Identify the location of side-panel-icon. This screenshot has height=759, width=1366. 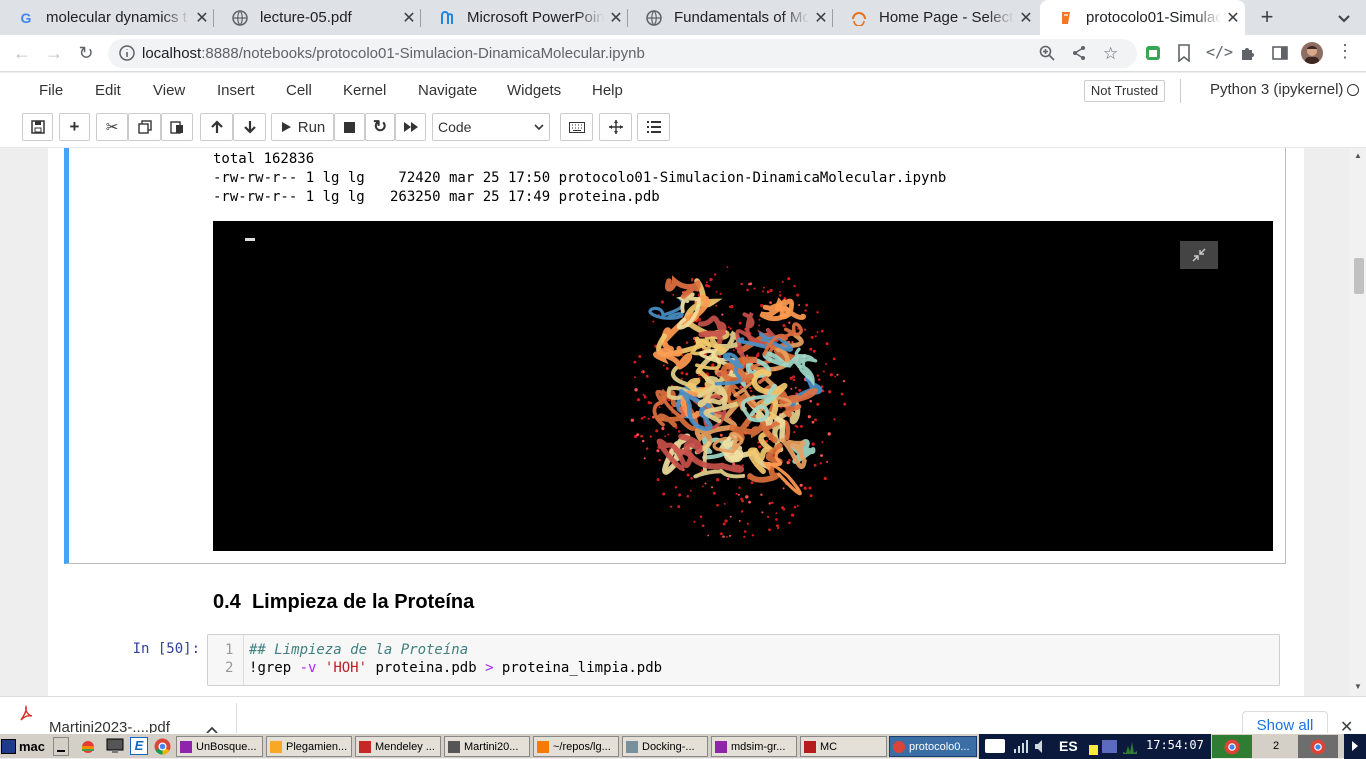
(1280, 54).